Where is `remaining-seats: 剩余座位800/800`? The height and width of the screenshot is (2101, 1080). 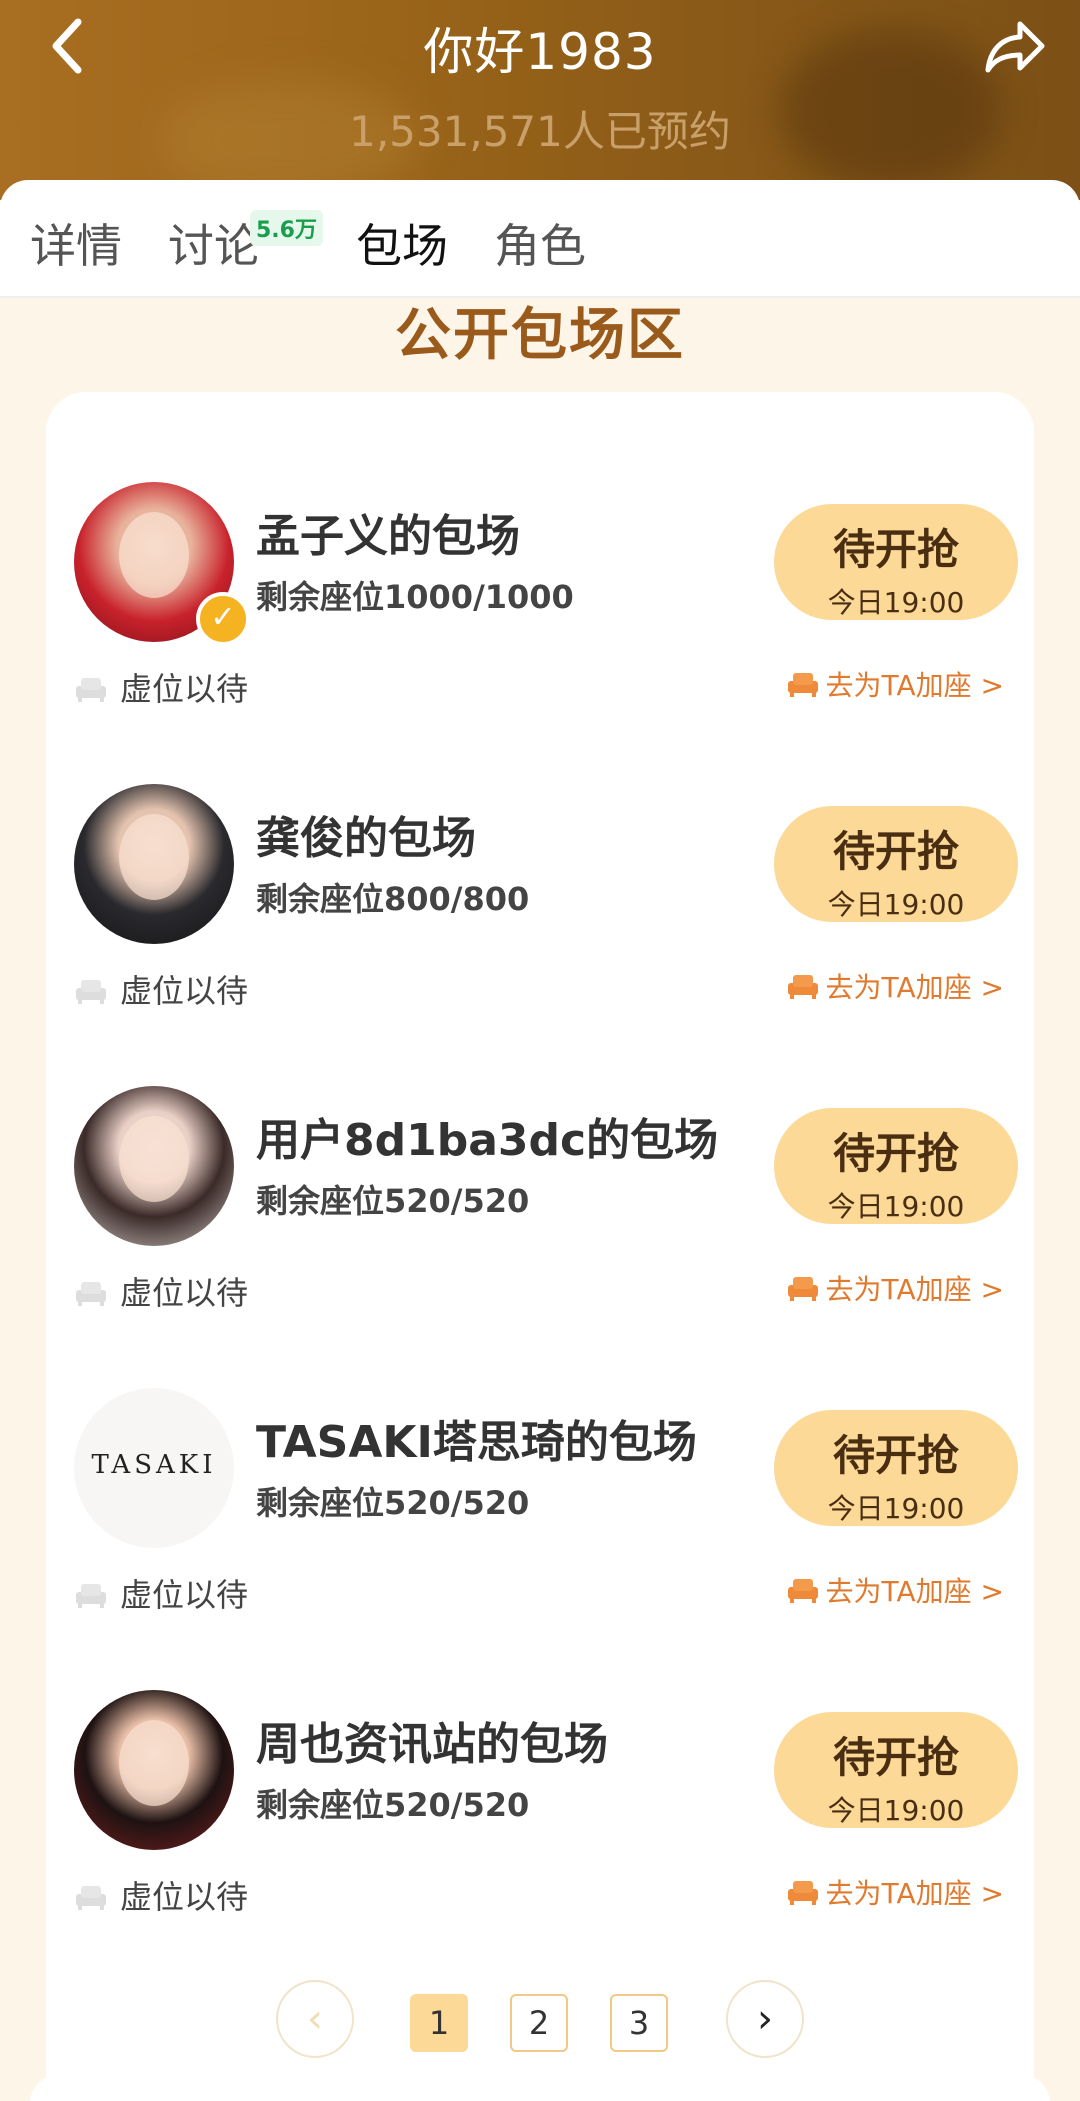
remaining-seats: 剩余座位800/800 is located at coordinates (393, 899).